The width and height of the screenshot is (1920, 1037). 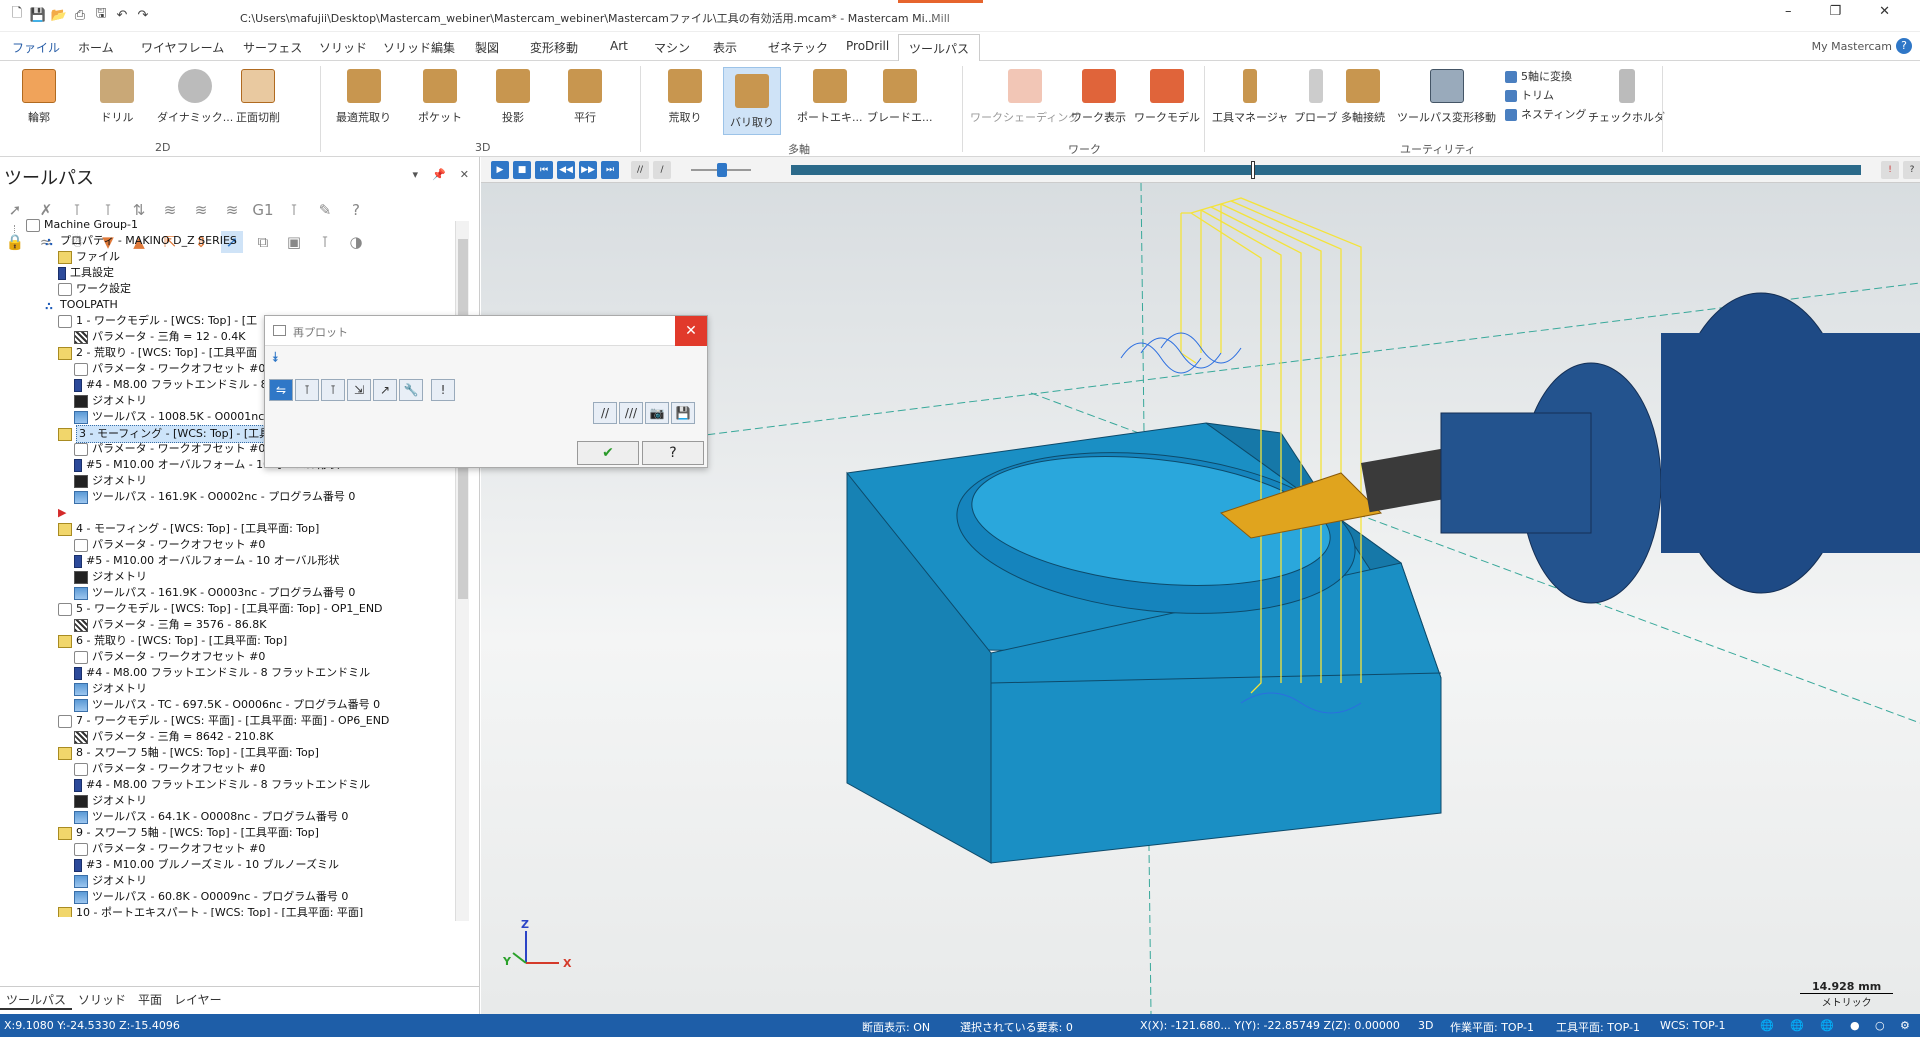 What do you see at coordinates (36, 998) in the screenshot?
I see `tab-toolpaths: ツールパス` at bounding box center [36, 998].